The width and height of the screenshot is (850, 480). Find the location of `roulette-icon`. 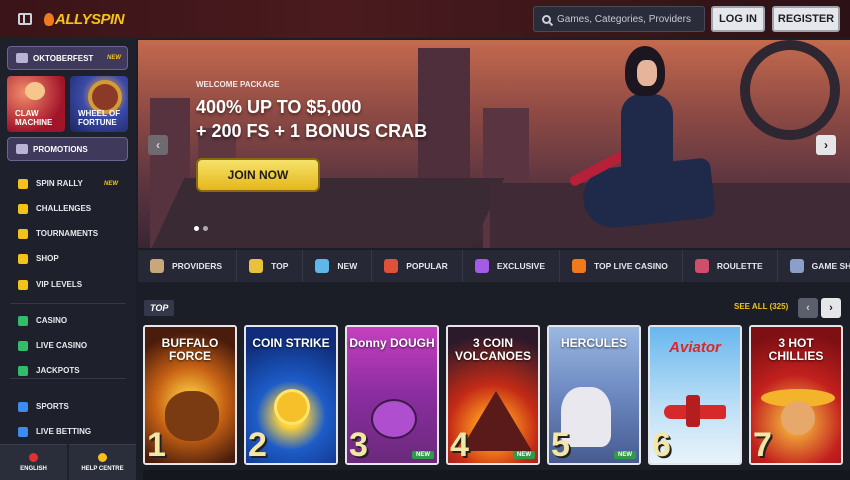

roulette-icon is located at coordinates (701, 266).